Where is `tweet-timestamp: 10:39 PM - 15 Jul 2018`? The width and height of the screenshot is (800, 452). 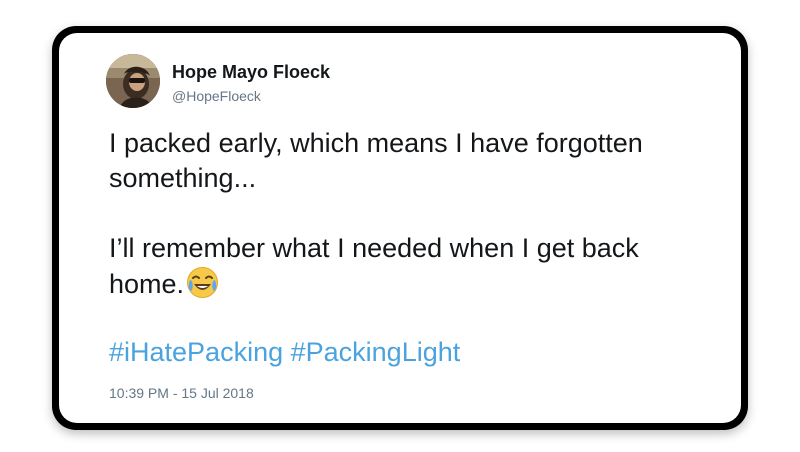 tweet-timestamp: 10:39 PM - 15 Jul 2018 is located at coordinates (181, 393).